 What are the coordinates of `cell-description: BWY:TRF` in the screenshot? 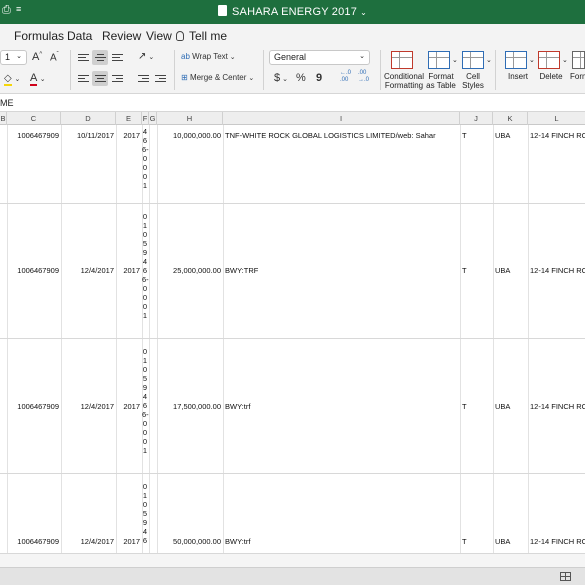 It's located at (241, 270).